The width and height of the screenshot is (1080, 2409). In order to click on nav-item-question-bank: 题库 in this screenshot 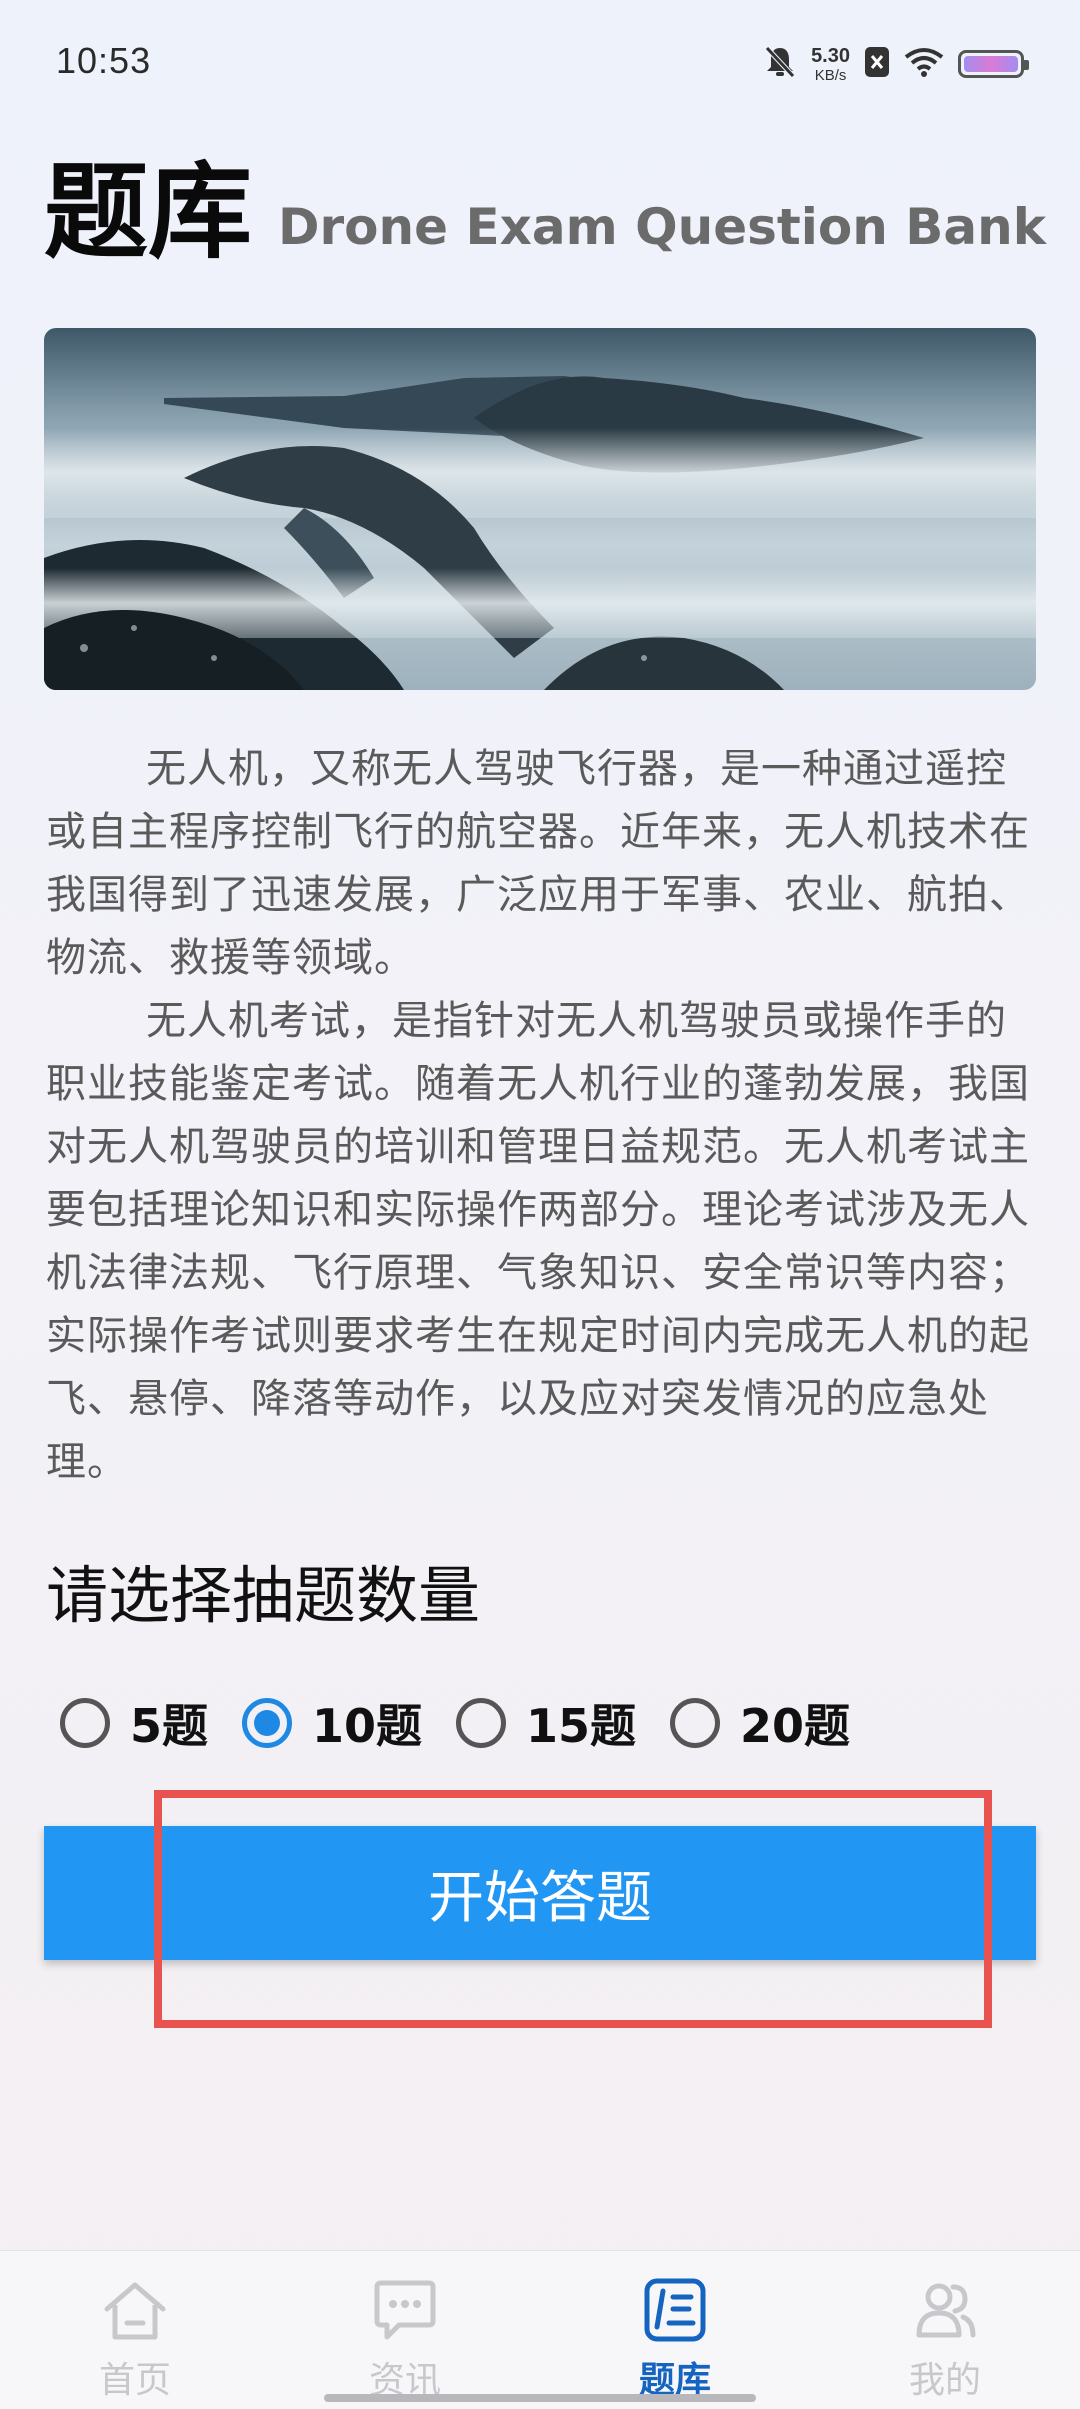, I will do `click(675, 2330)`.